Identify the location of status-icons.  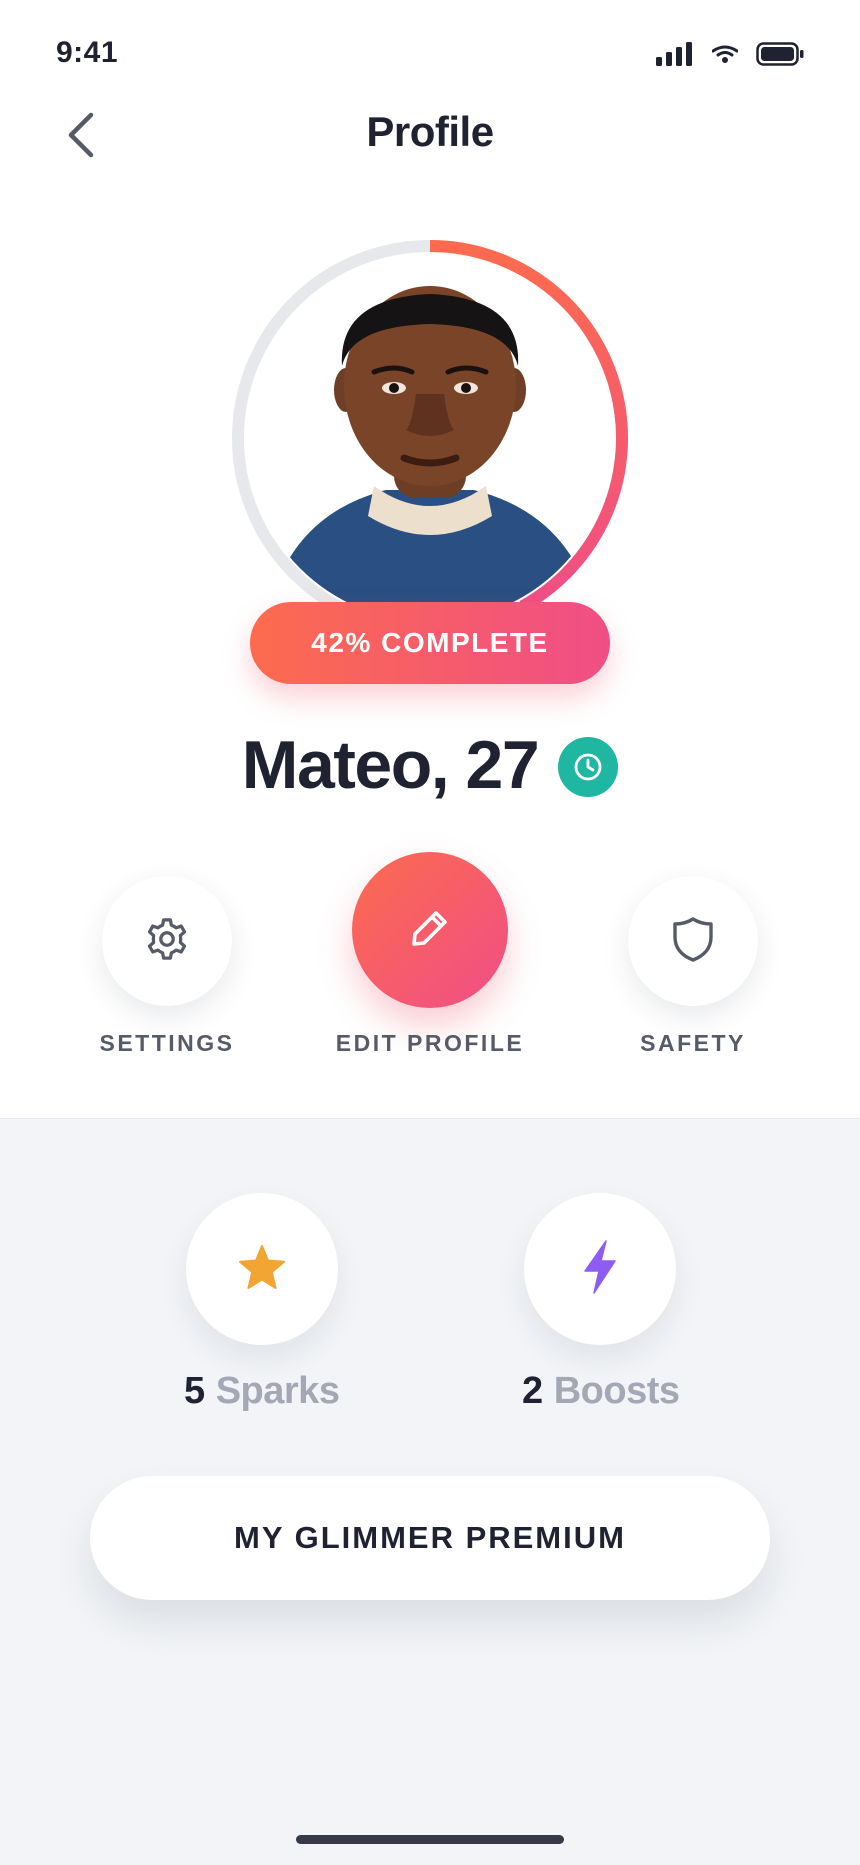
(730, 56).